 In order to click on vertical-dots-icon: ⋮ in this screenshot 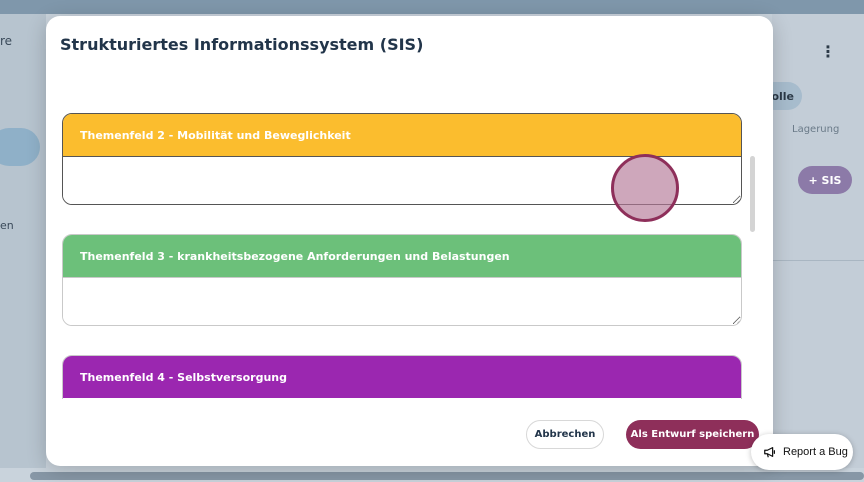, I will do `click(828, 51)`.